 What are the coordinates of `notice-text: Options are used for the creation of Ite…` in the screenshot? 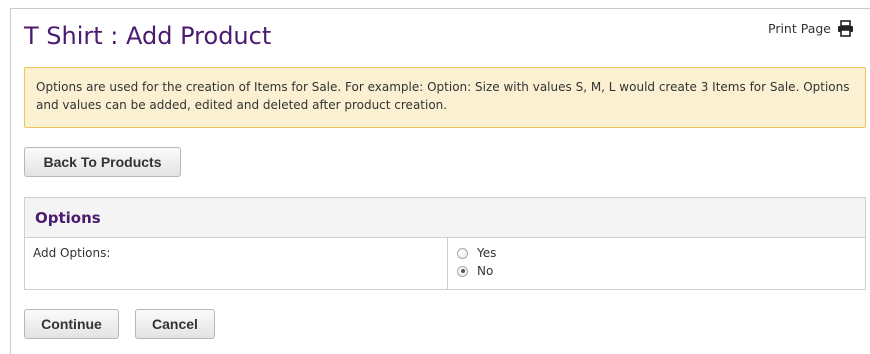 It's located at (443, 96).